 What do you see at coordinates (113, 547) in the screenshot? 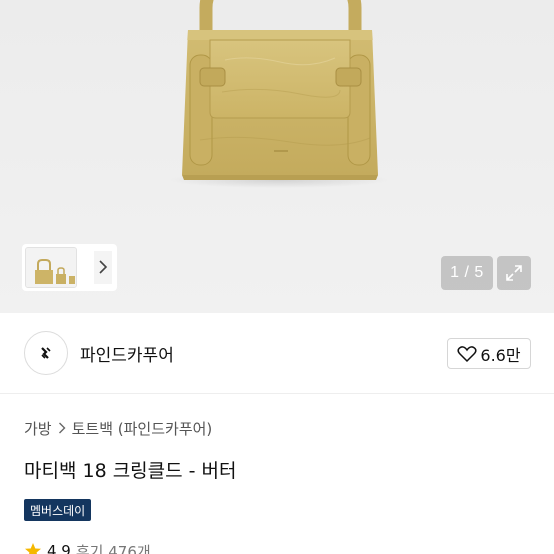
I see `review-count: 후기 476개` at bounding box center [113, 547].